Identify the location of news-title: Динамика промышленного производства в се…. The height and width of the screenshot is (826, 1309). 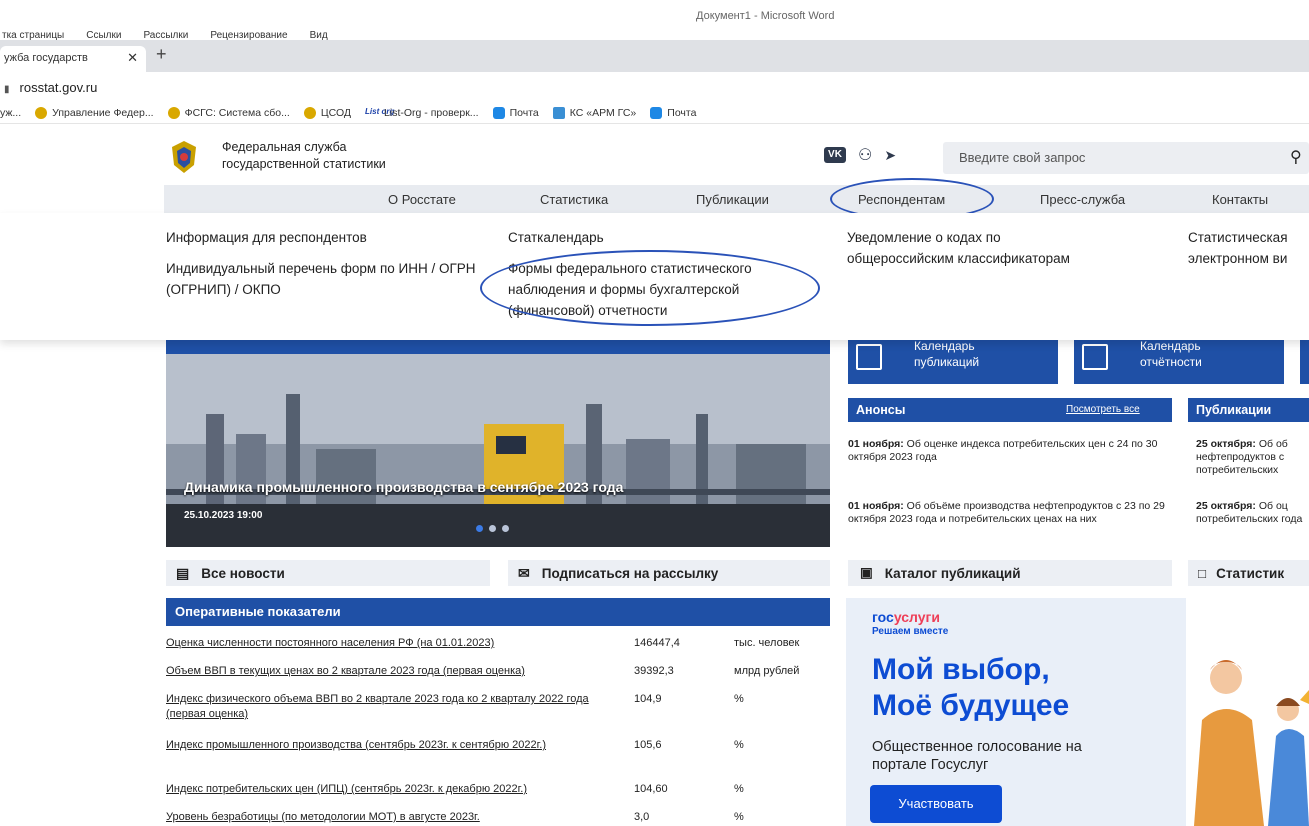
(403, 487).